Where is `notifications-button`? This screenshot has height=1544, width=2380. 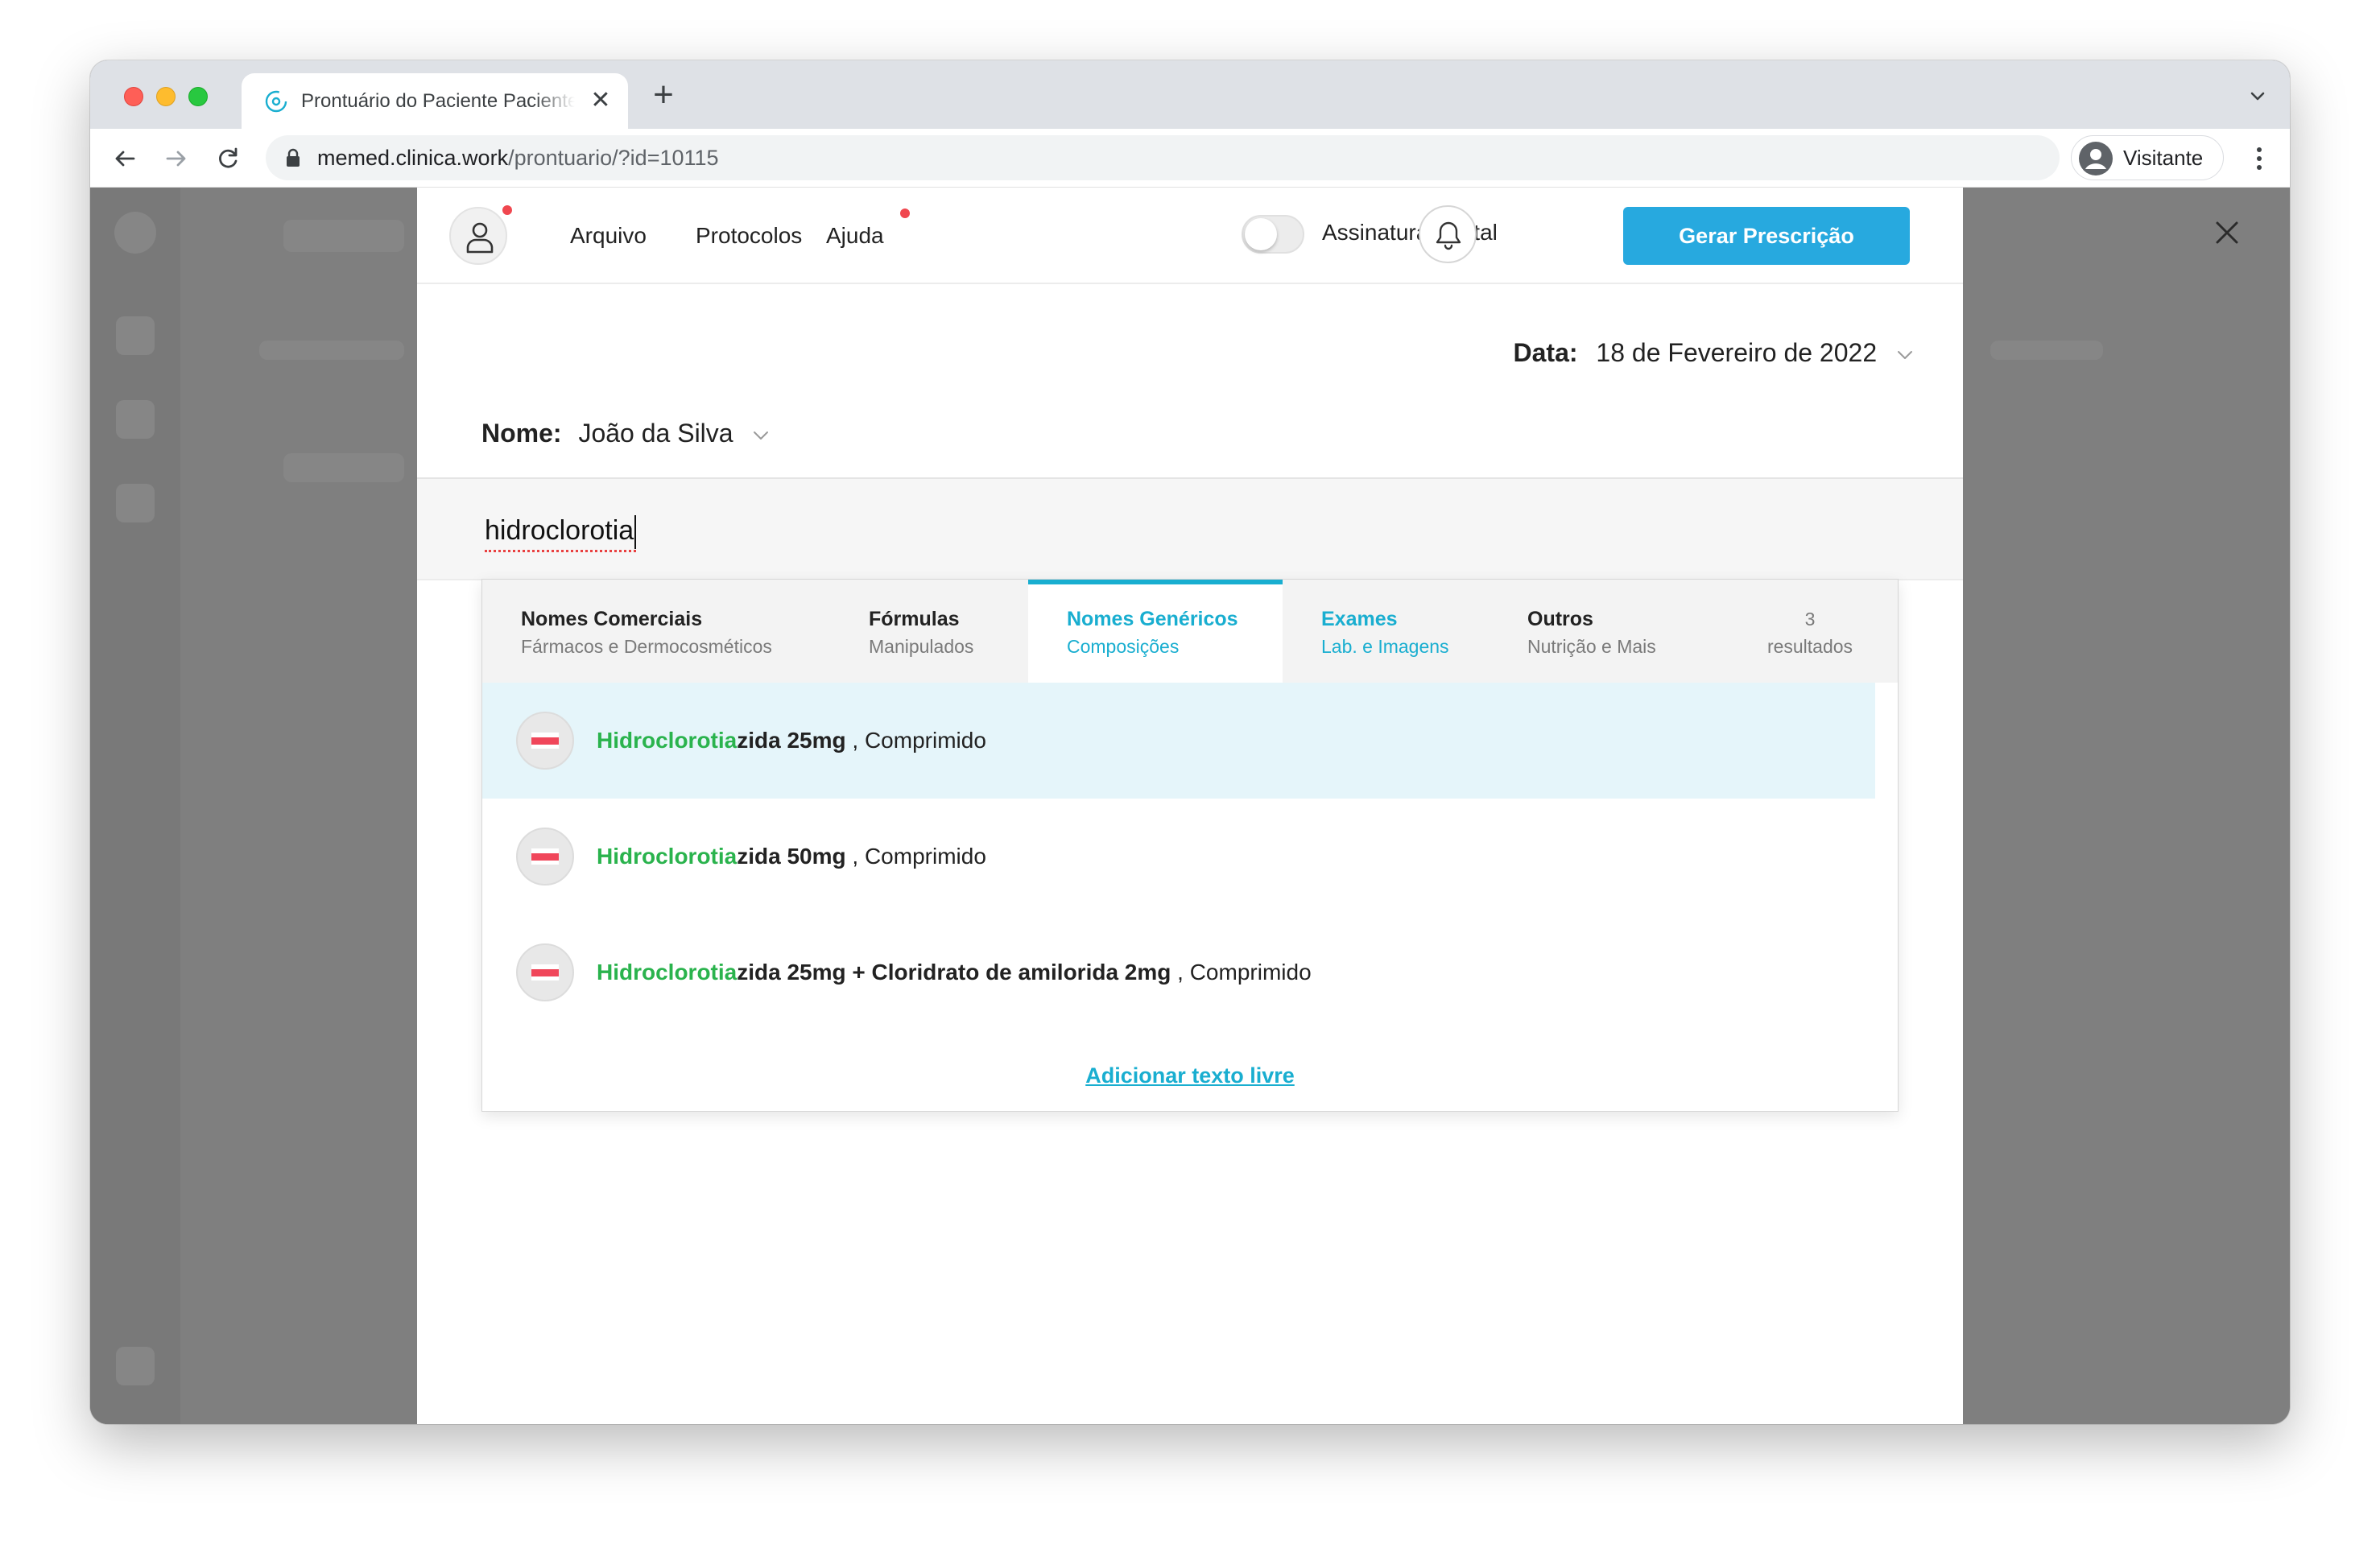 notifications-button is located at coordinates (1448, 234).